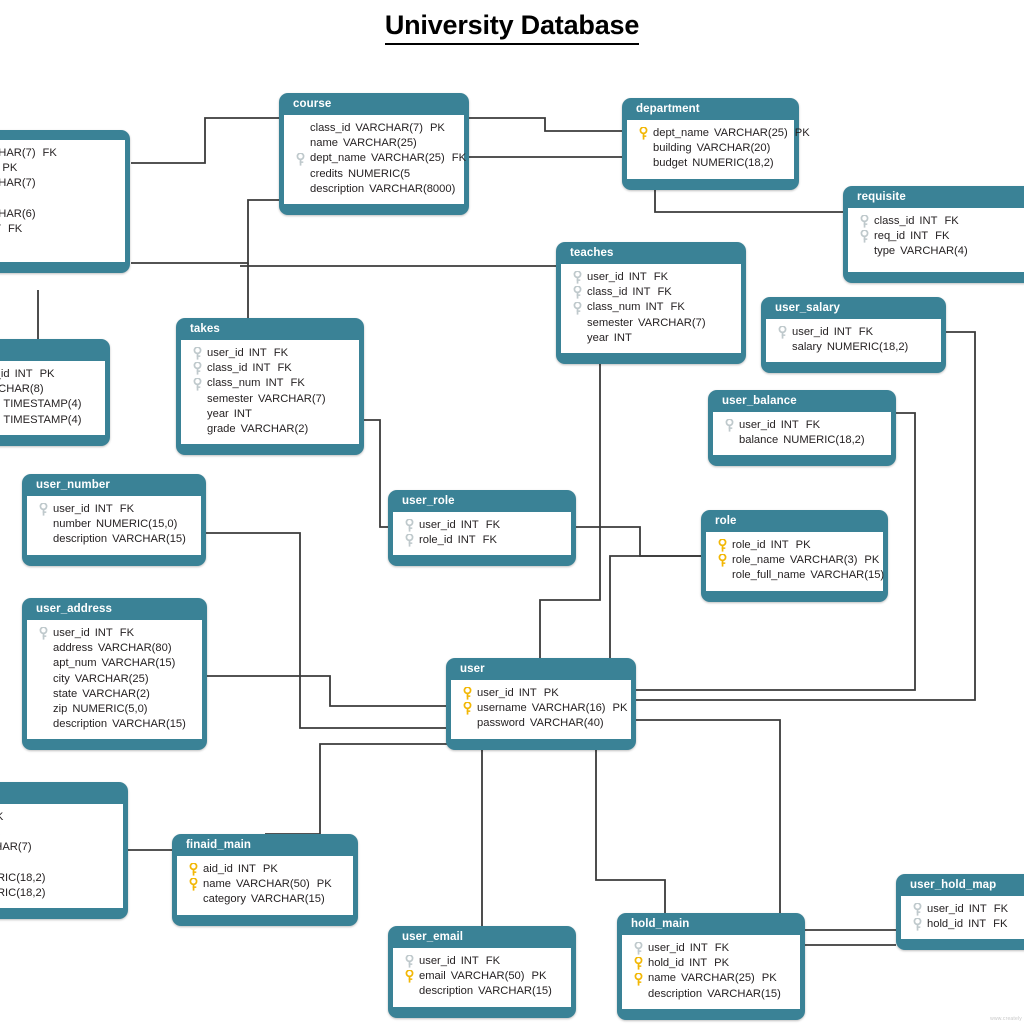  I want to click on attribute-name: role_id, so click(436, 540).